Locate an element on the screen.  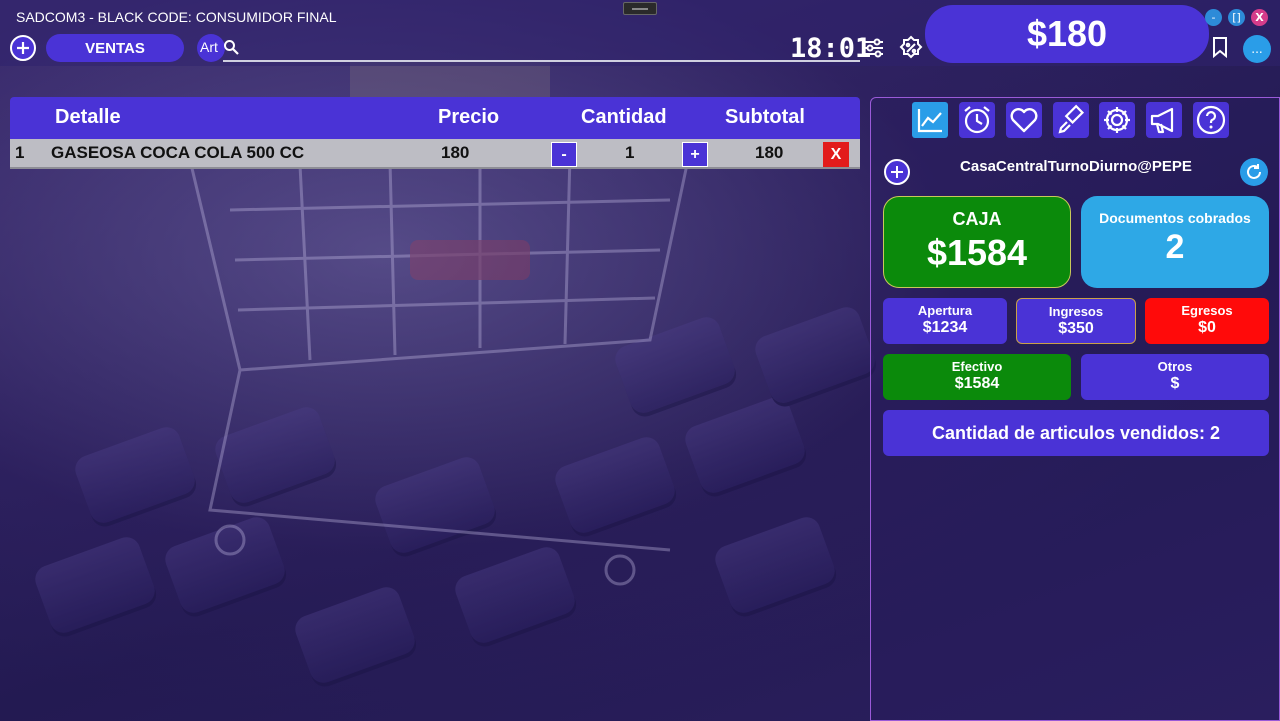
ingresos-value: $350 is located at coordinates (1076, 328).